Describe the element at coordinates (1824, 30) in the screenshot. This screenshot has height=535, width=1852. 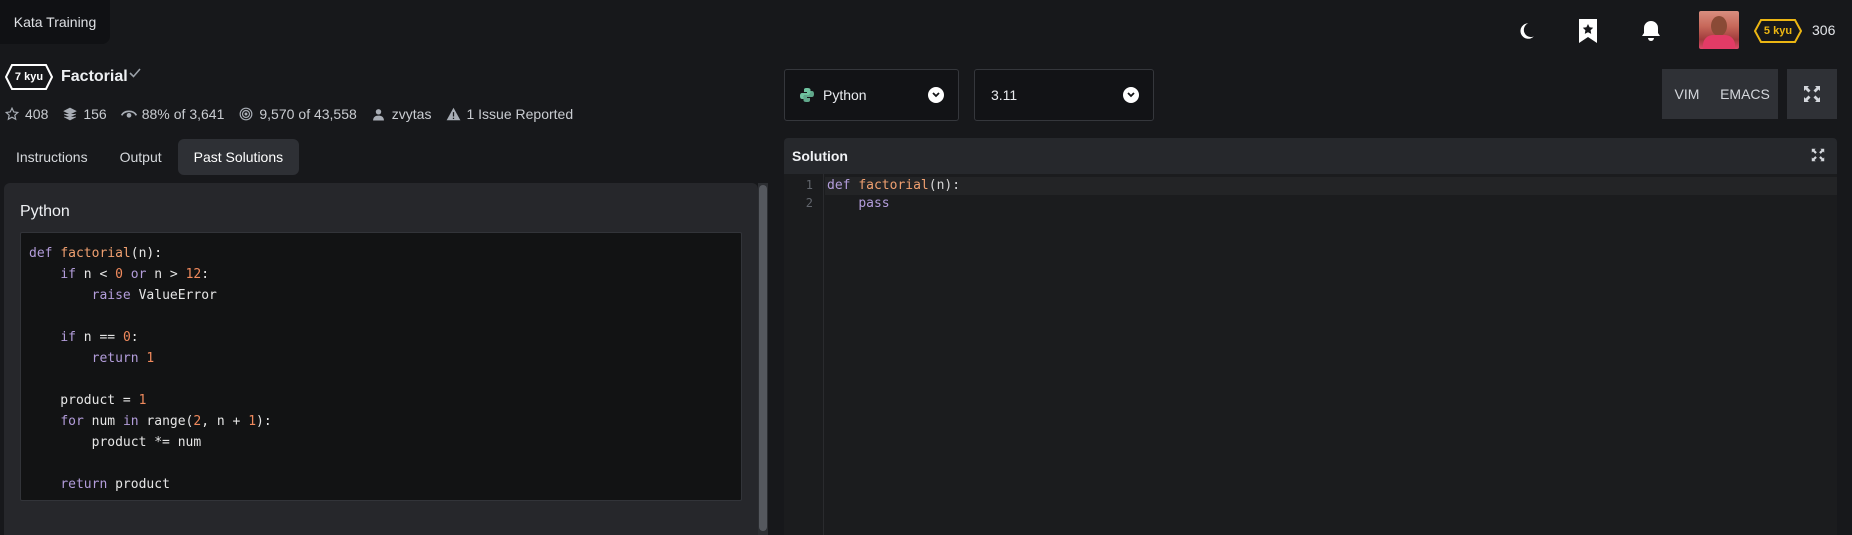
I see `honor-score: 306` at that location.